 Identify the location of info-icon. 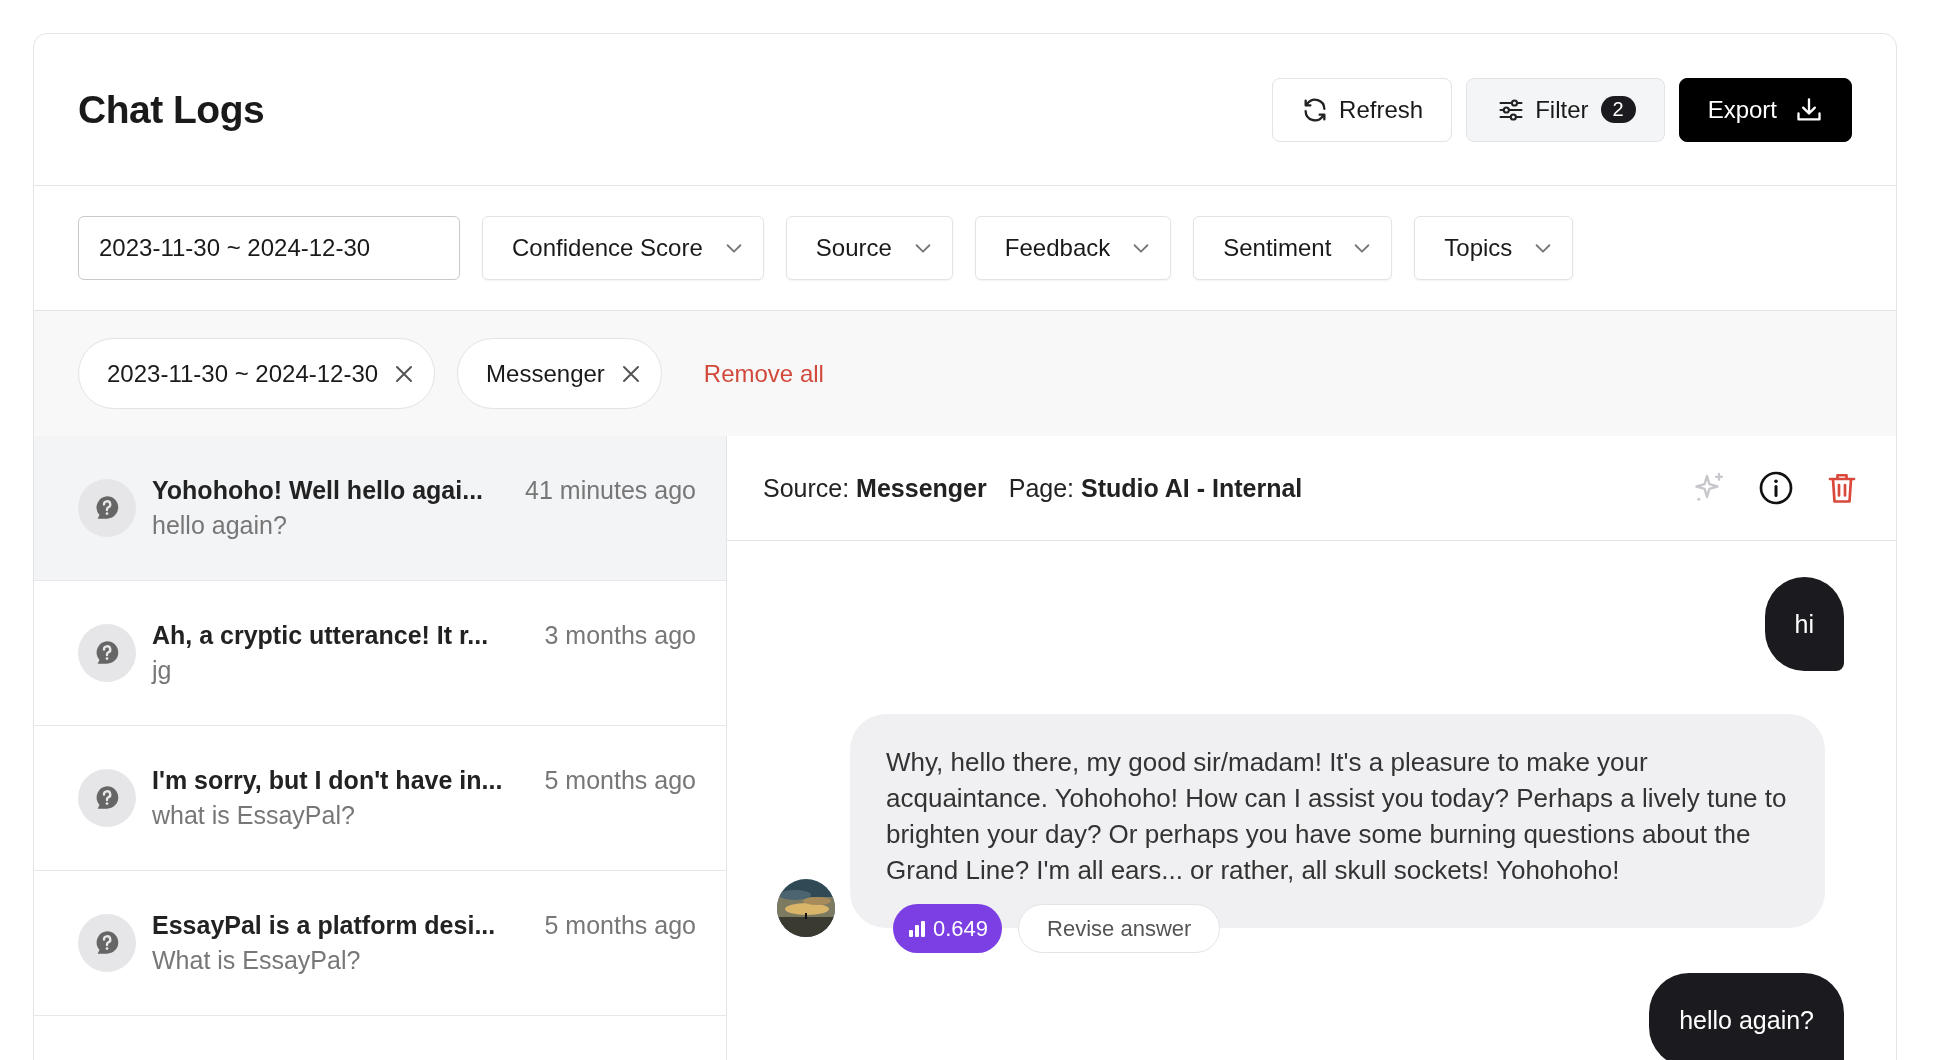
(1776, 488).